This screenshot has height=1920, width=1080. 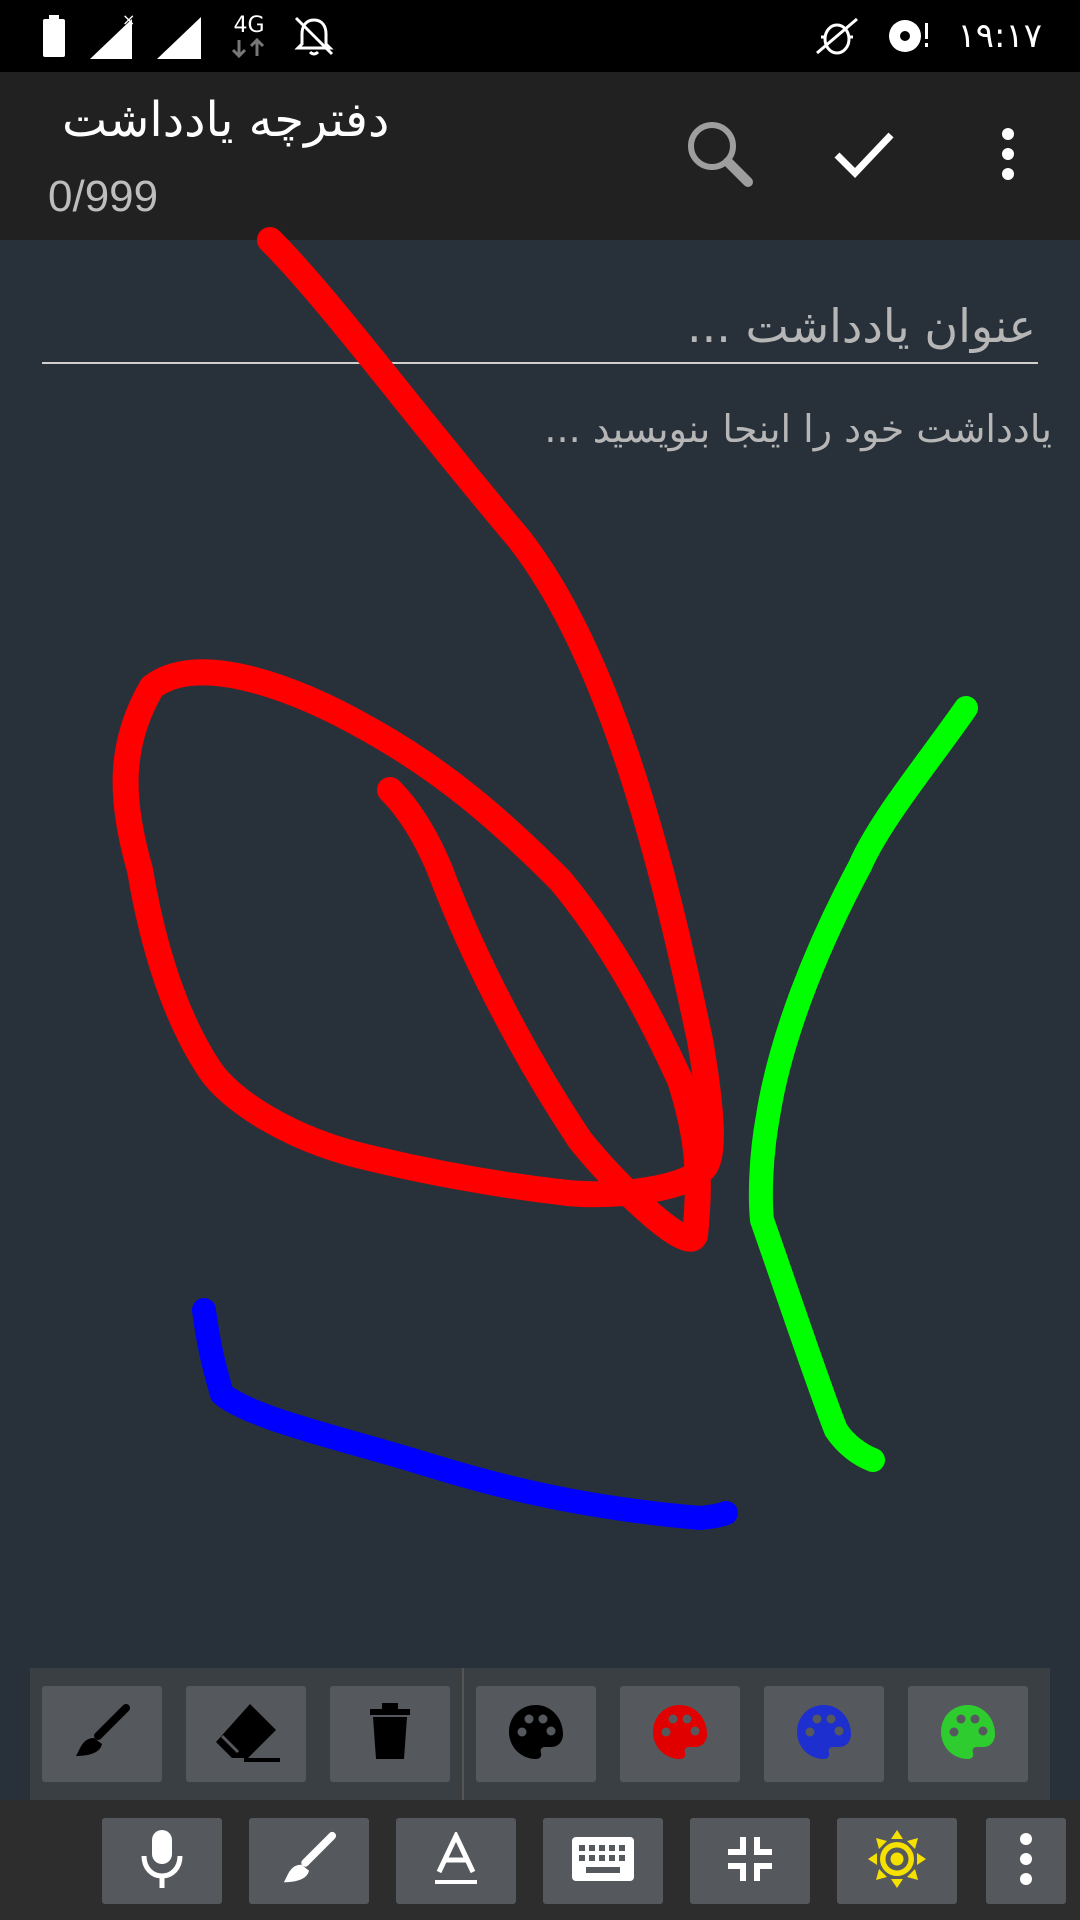 I want to click on brush-tool-button, so click(x=102, y=1734).